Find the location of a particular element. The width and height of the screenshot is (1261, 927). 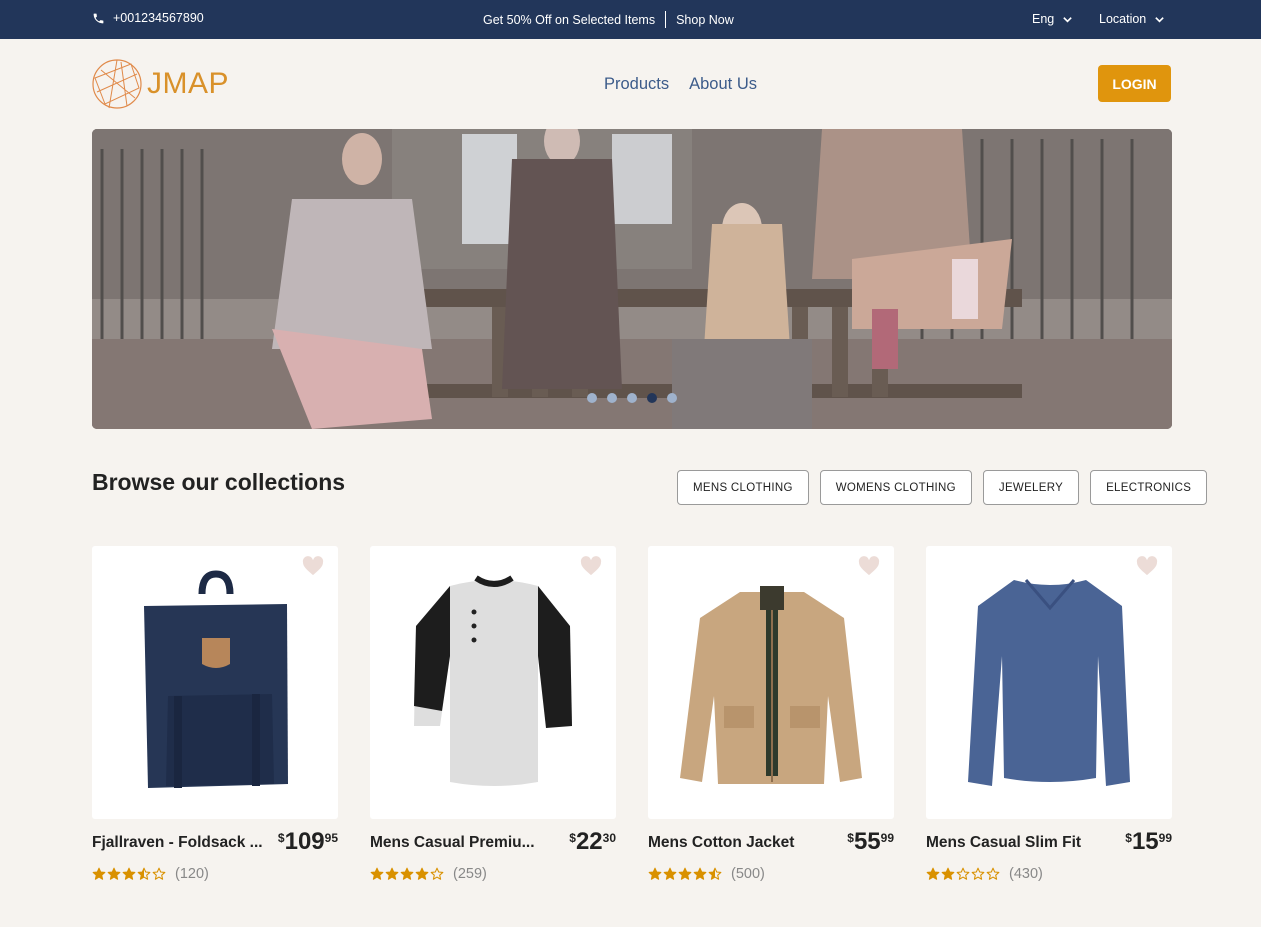

phone-contact: +001234567890 is located at coordinates (148, 18).